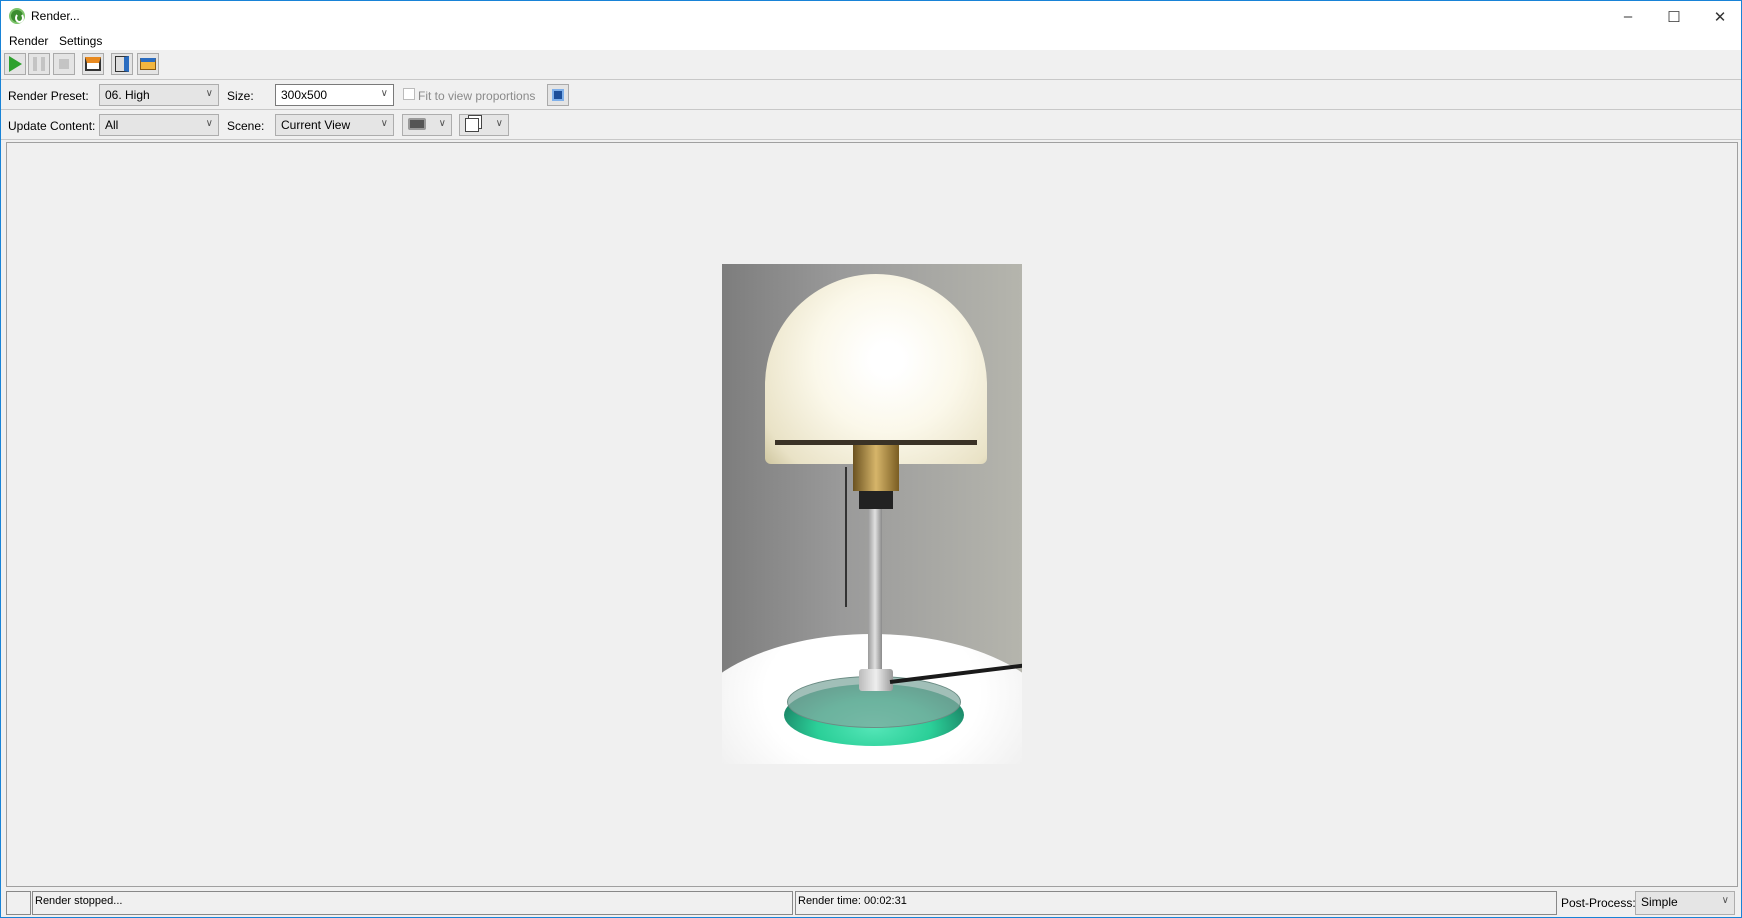 This screenshot has width=1742, height=918. I want to click on stop-icon, so click(64, 64).